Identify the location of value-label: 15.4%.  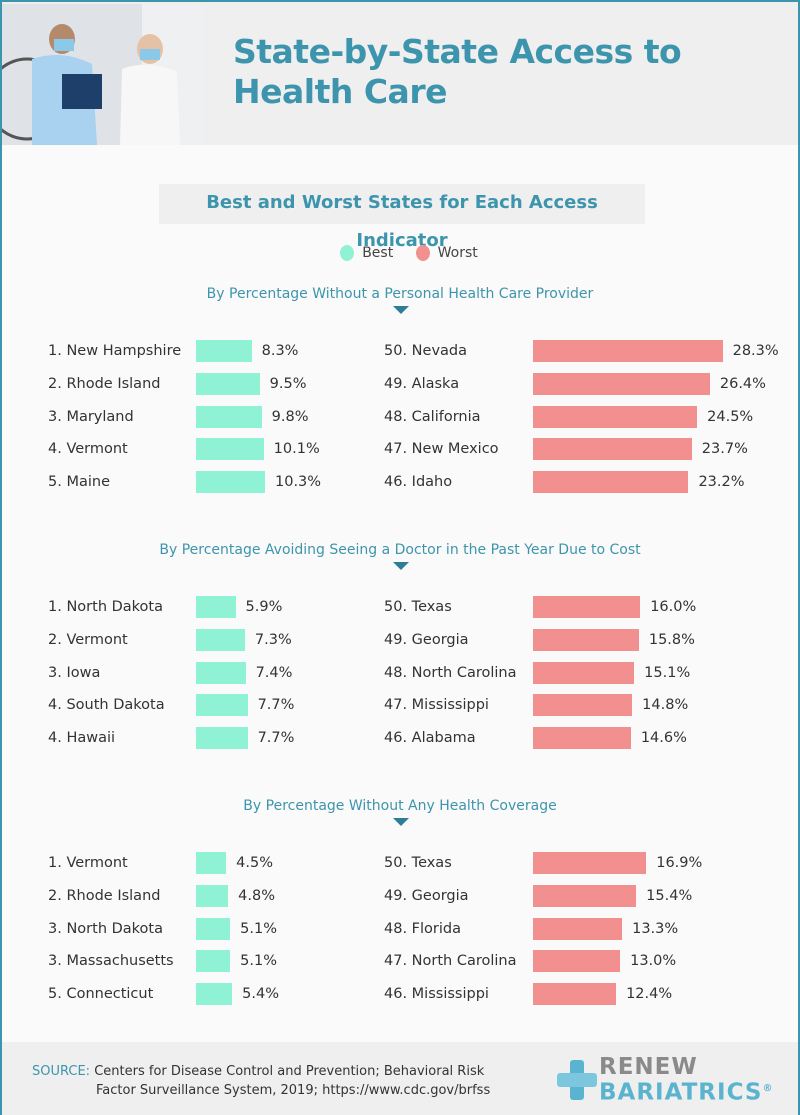
(669, 895).